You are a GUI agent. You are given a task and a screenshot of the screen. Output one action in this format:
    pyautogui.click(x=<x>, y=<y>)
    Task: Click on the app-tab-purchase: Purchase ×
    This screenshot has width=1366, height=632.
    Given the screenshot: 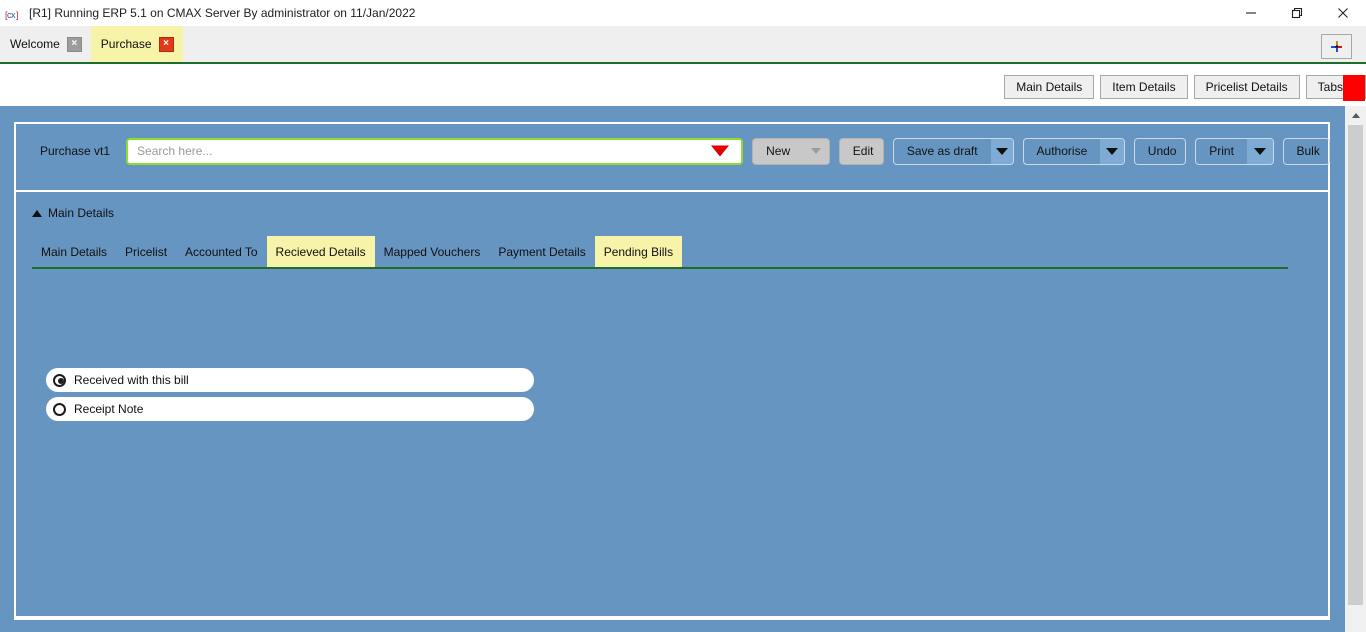 What is the action you would take?
    pyautogui.click(x=136, y=44)
    